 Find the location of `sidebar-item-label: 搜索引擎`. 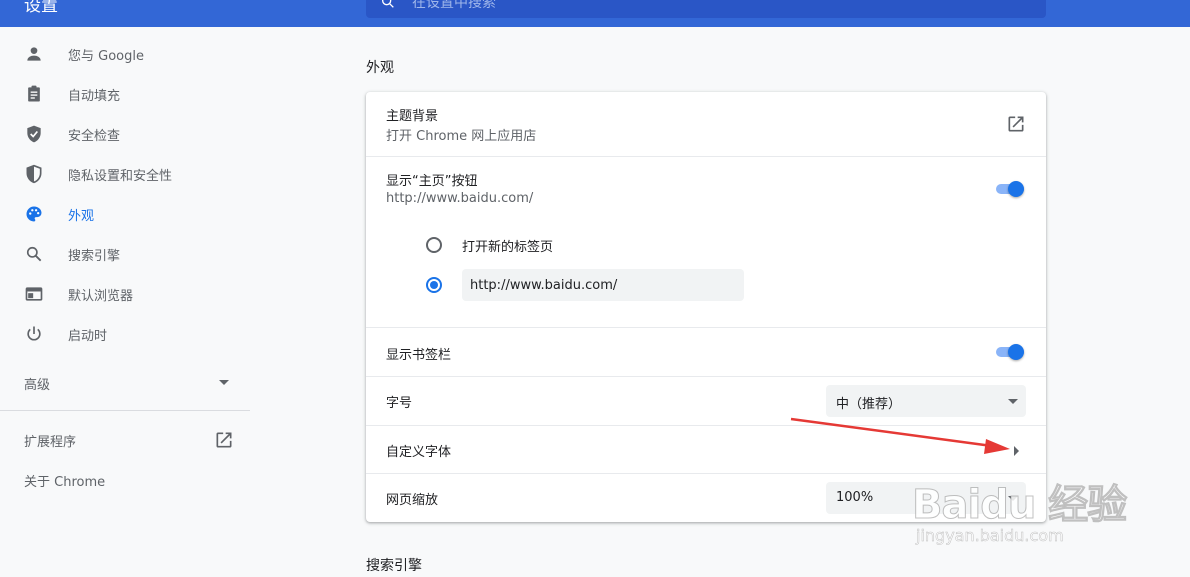

sidebar-item-label: 搜索引擎 is located at coordinates (94, 256).